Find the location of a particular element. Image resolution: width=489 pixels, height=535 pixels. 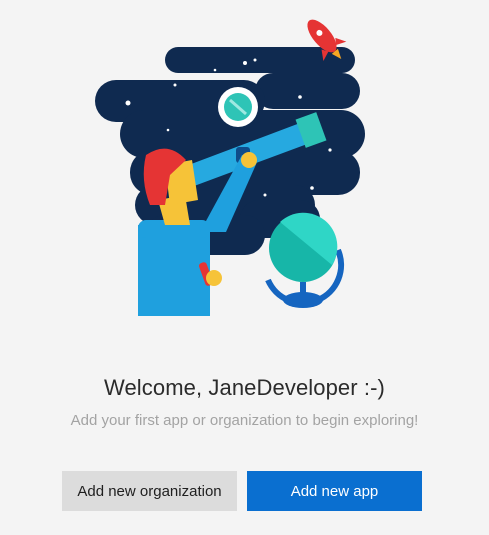

moon-icon is located at coordinates (238, 107).